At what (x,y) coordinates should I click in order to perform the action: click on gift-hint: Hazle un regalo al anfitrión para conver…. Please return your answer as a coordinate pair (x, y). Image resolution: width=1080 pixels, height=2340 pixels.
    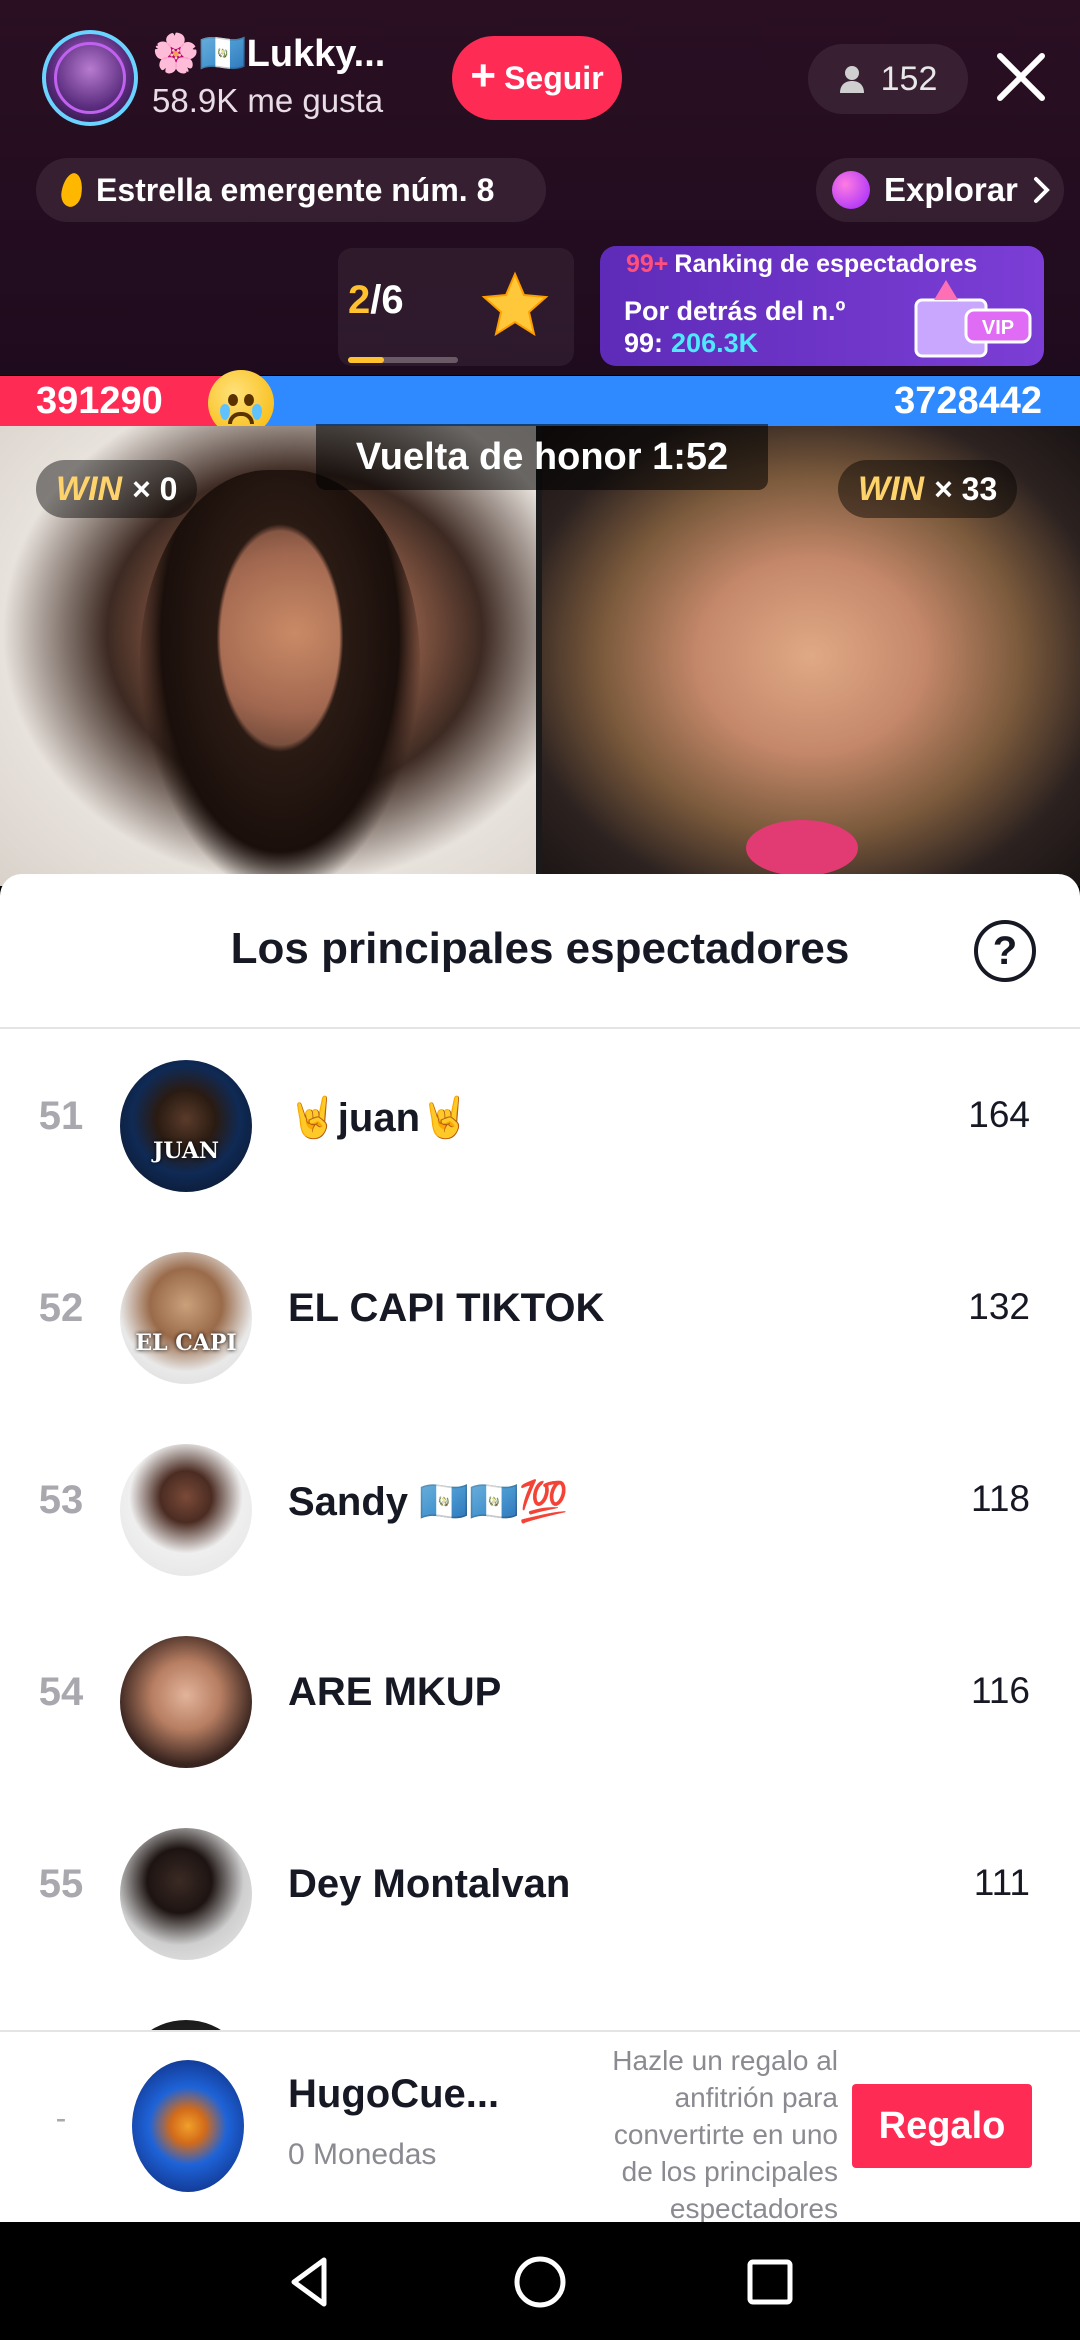
    Looking at the image, I should click on (725, 2134).